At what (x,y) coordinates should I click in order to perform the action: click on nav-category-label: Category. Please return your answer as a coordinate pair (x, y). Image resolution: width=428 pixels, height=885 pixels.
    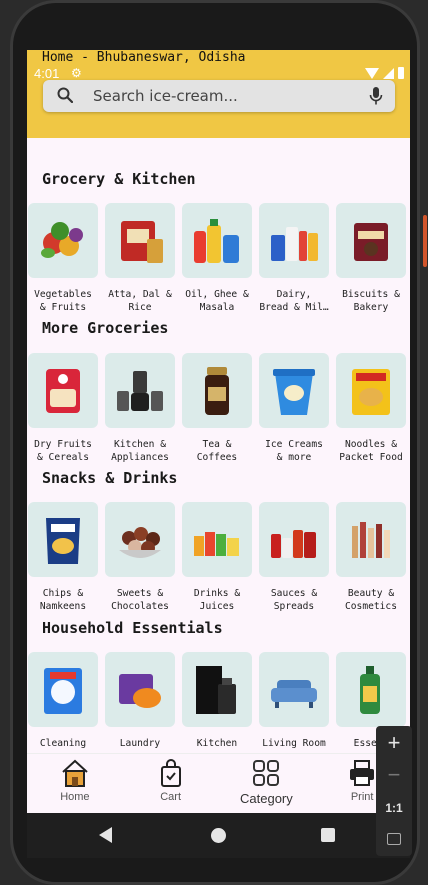
    Looking at the image, I should click on (266, 798).